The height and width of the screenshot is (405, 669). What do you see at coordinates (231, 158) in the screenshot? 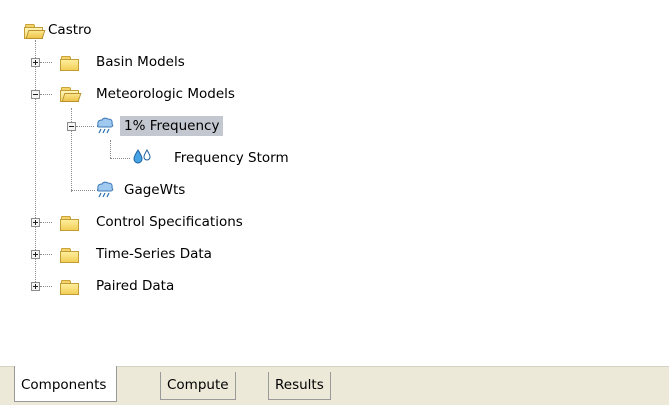
I see `tree-node-label: Frequency Storm` at bounding box center [231, 158].